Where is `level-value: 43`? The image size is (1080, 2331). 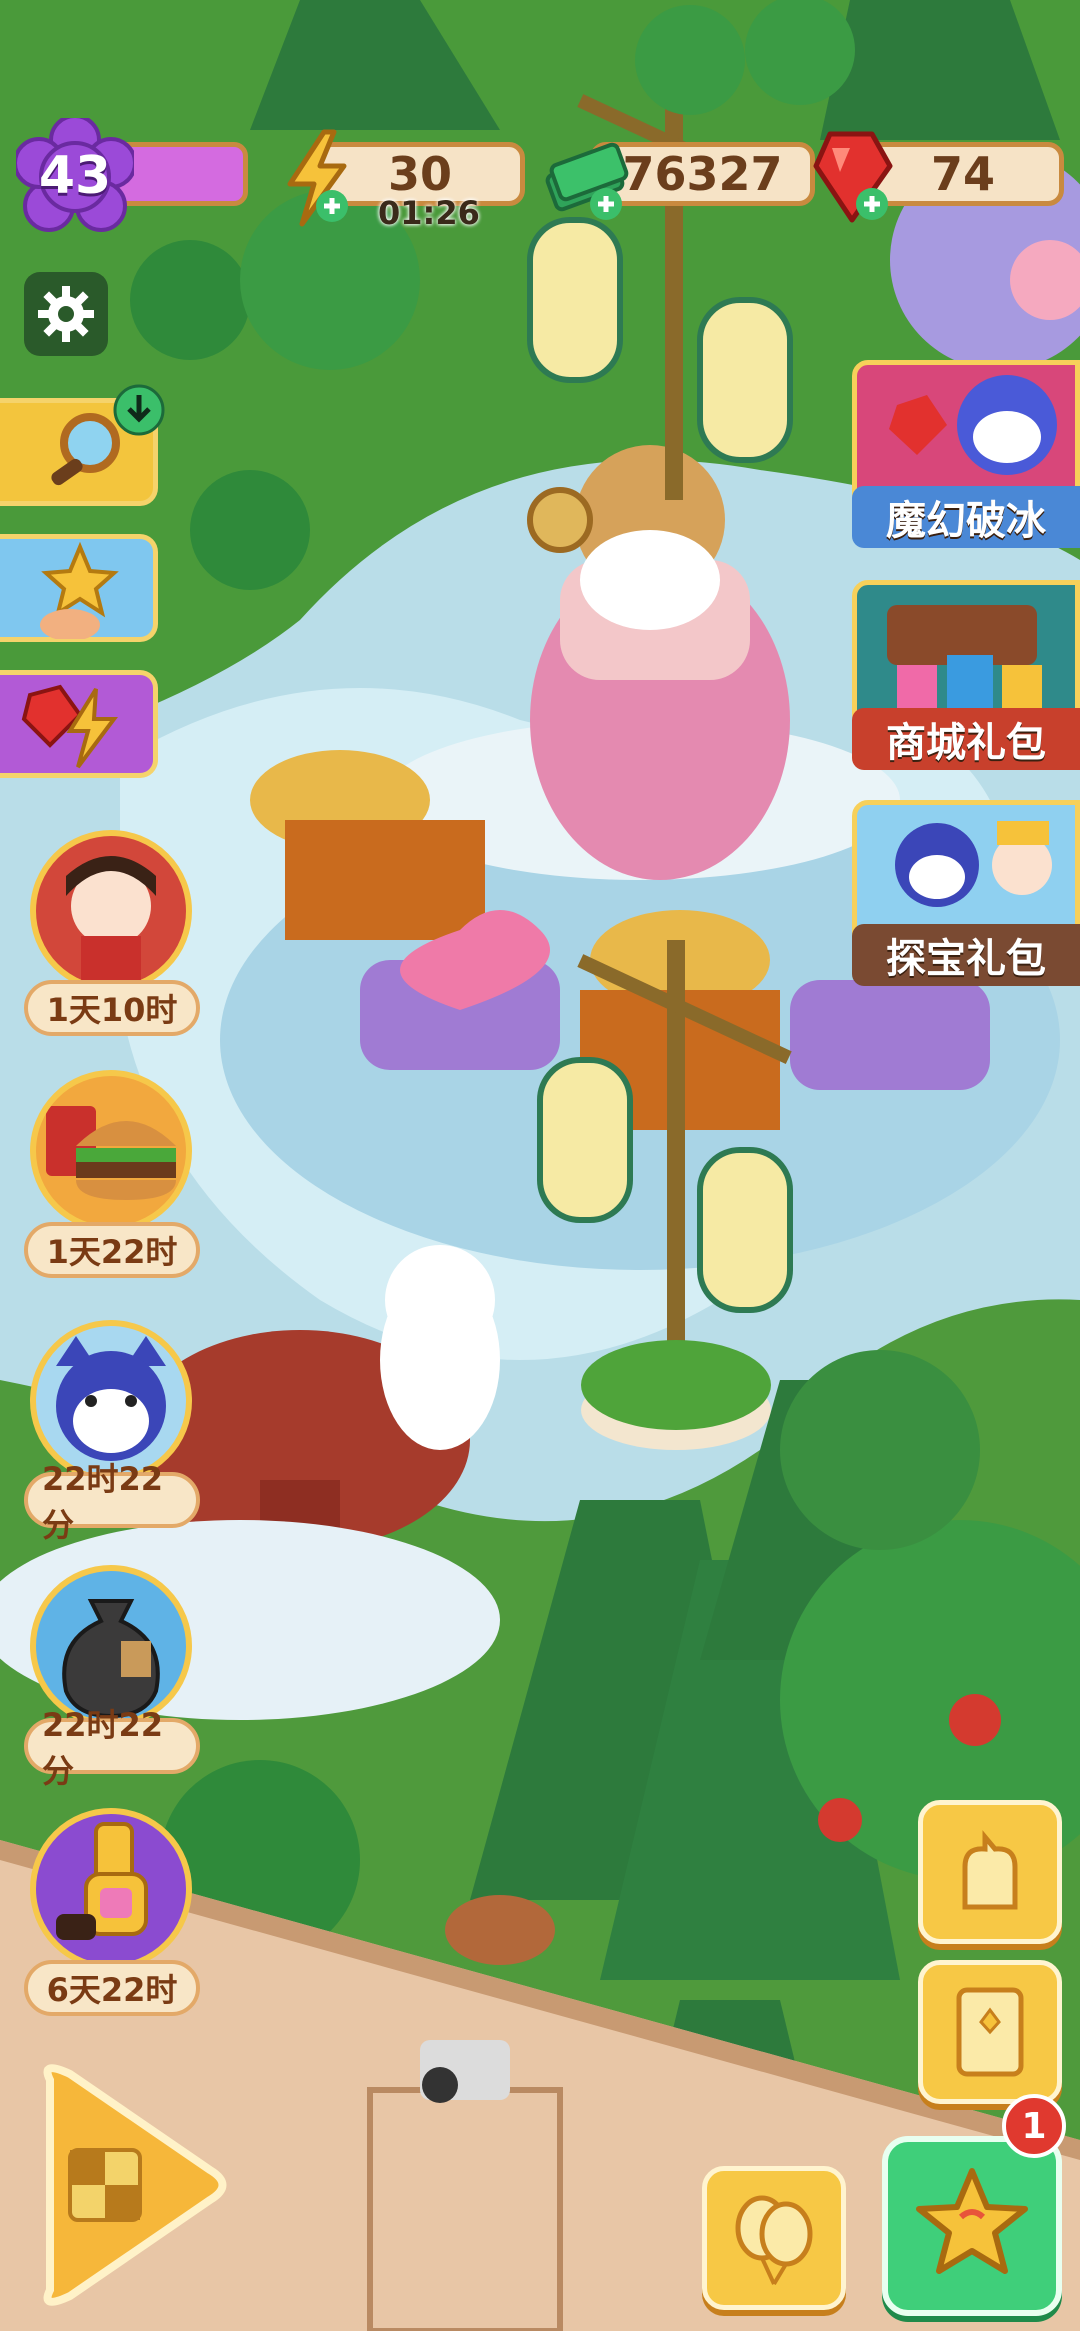 level-value: 43 is located at coordinates (75, 176).